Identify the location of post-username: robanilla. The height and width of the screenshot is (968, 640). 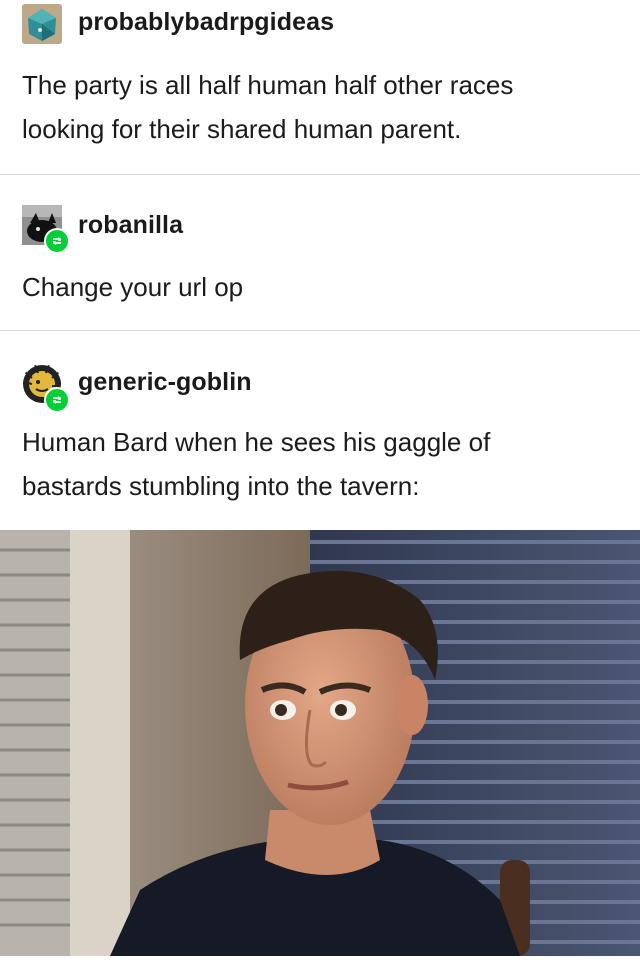
(130, 225).